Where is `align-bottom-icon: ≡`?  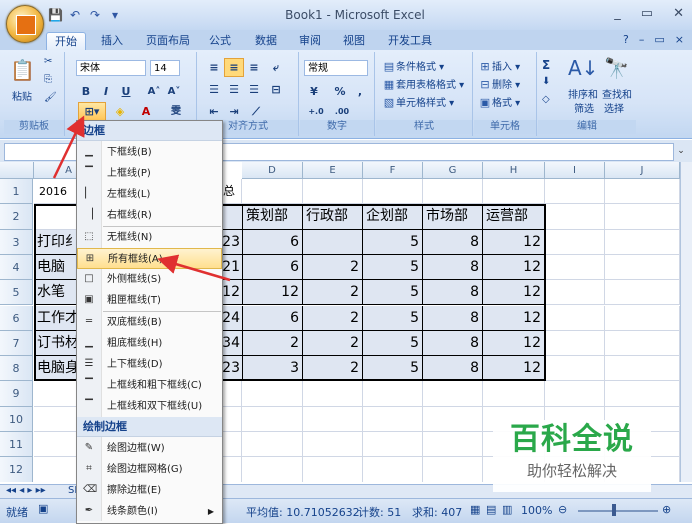 align-bottom-icon: ≡ is located at coordinates (254, 67).